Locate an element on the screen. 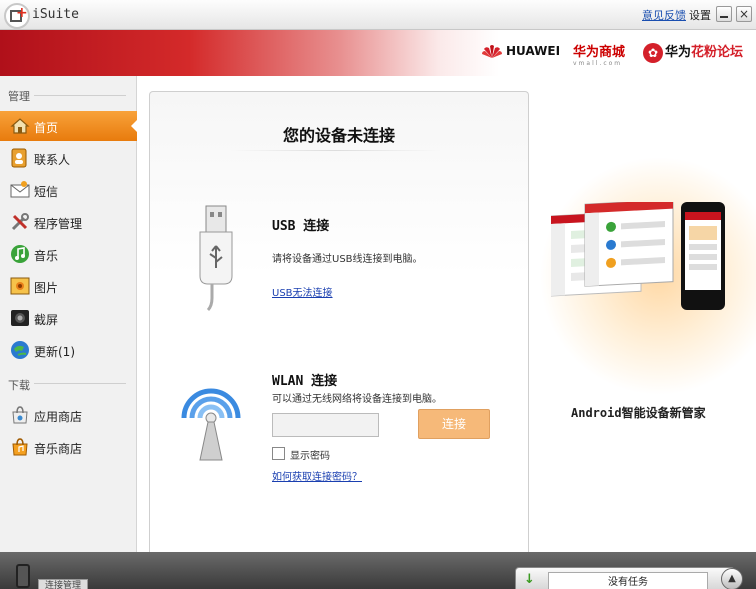 This screenshot has width=756, height=589. vmall-brand-link: 华为商城 vmall.com is located at coordinates (599, 54).